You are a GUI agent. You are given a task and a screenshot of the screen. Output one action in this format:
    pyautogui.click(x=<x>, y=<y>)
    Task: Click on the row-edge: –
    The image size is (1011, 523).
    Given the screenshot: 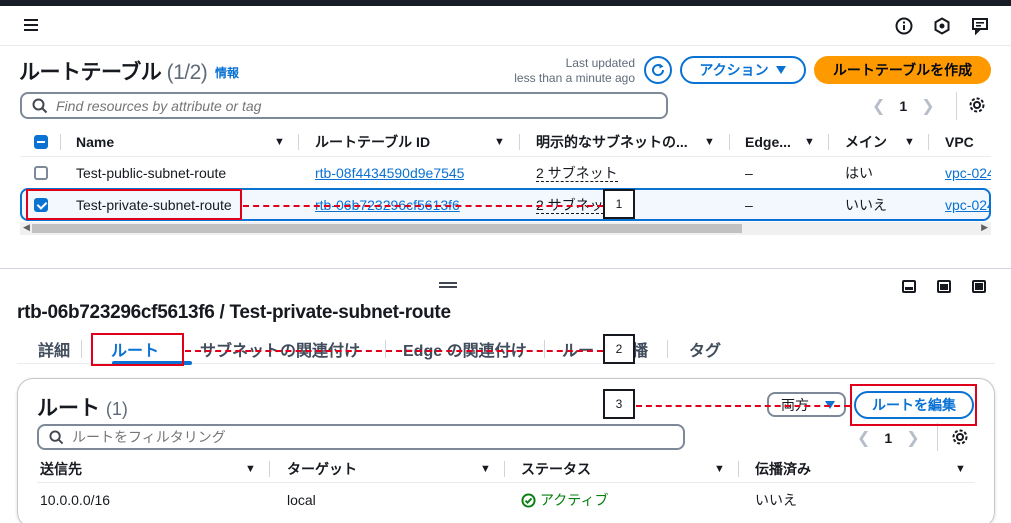 What is the action you would take?
    pyautogui.click(x=749, y=205)
    